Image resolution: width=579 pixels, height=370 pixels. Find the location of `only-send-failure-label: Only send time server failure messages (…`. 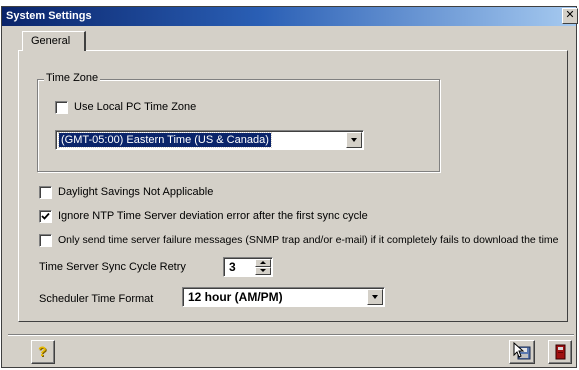

only-send-failure-label: Only send time server failure messages (… is located at coordinates (308, 240).